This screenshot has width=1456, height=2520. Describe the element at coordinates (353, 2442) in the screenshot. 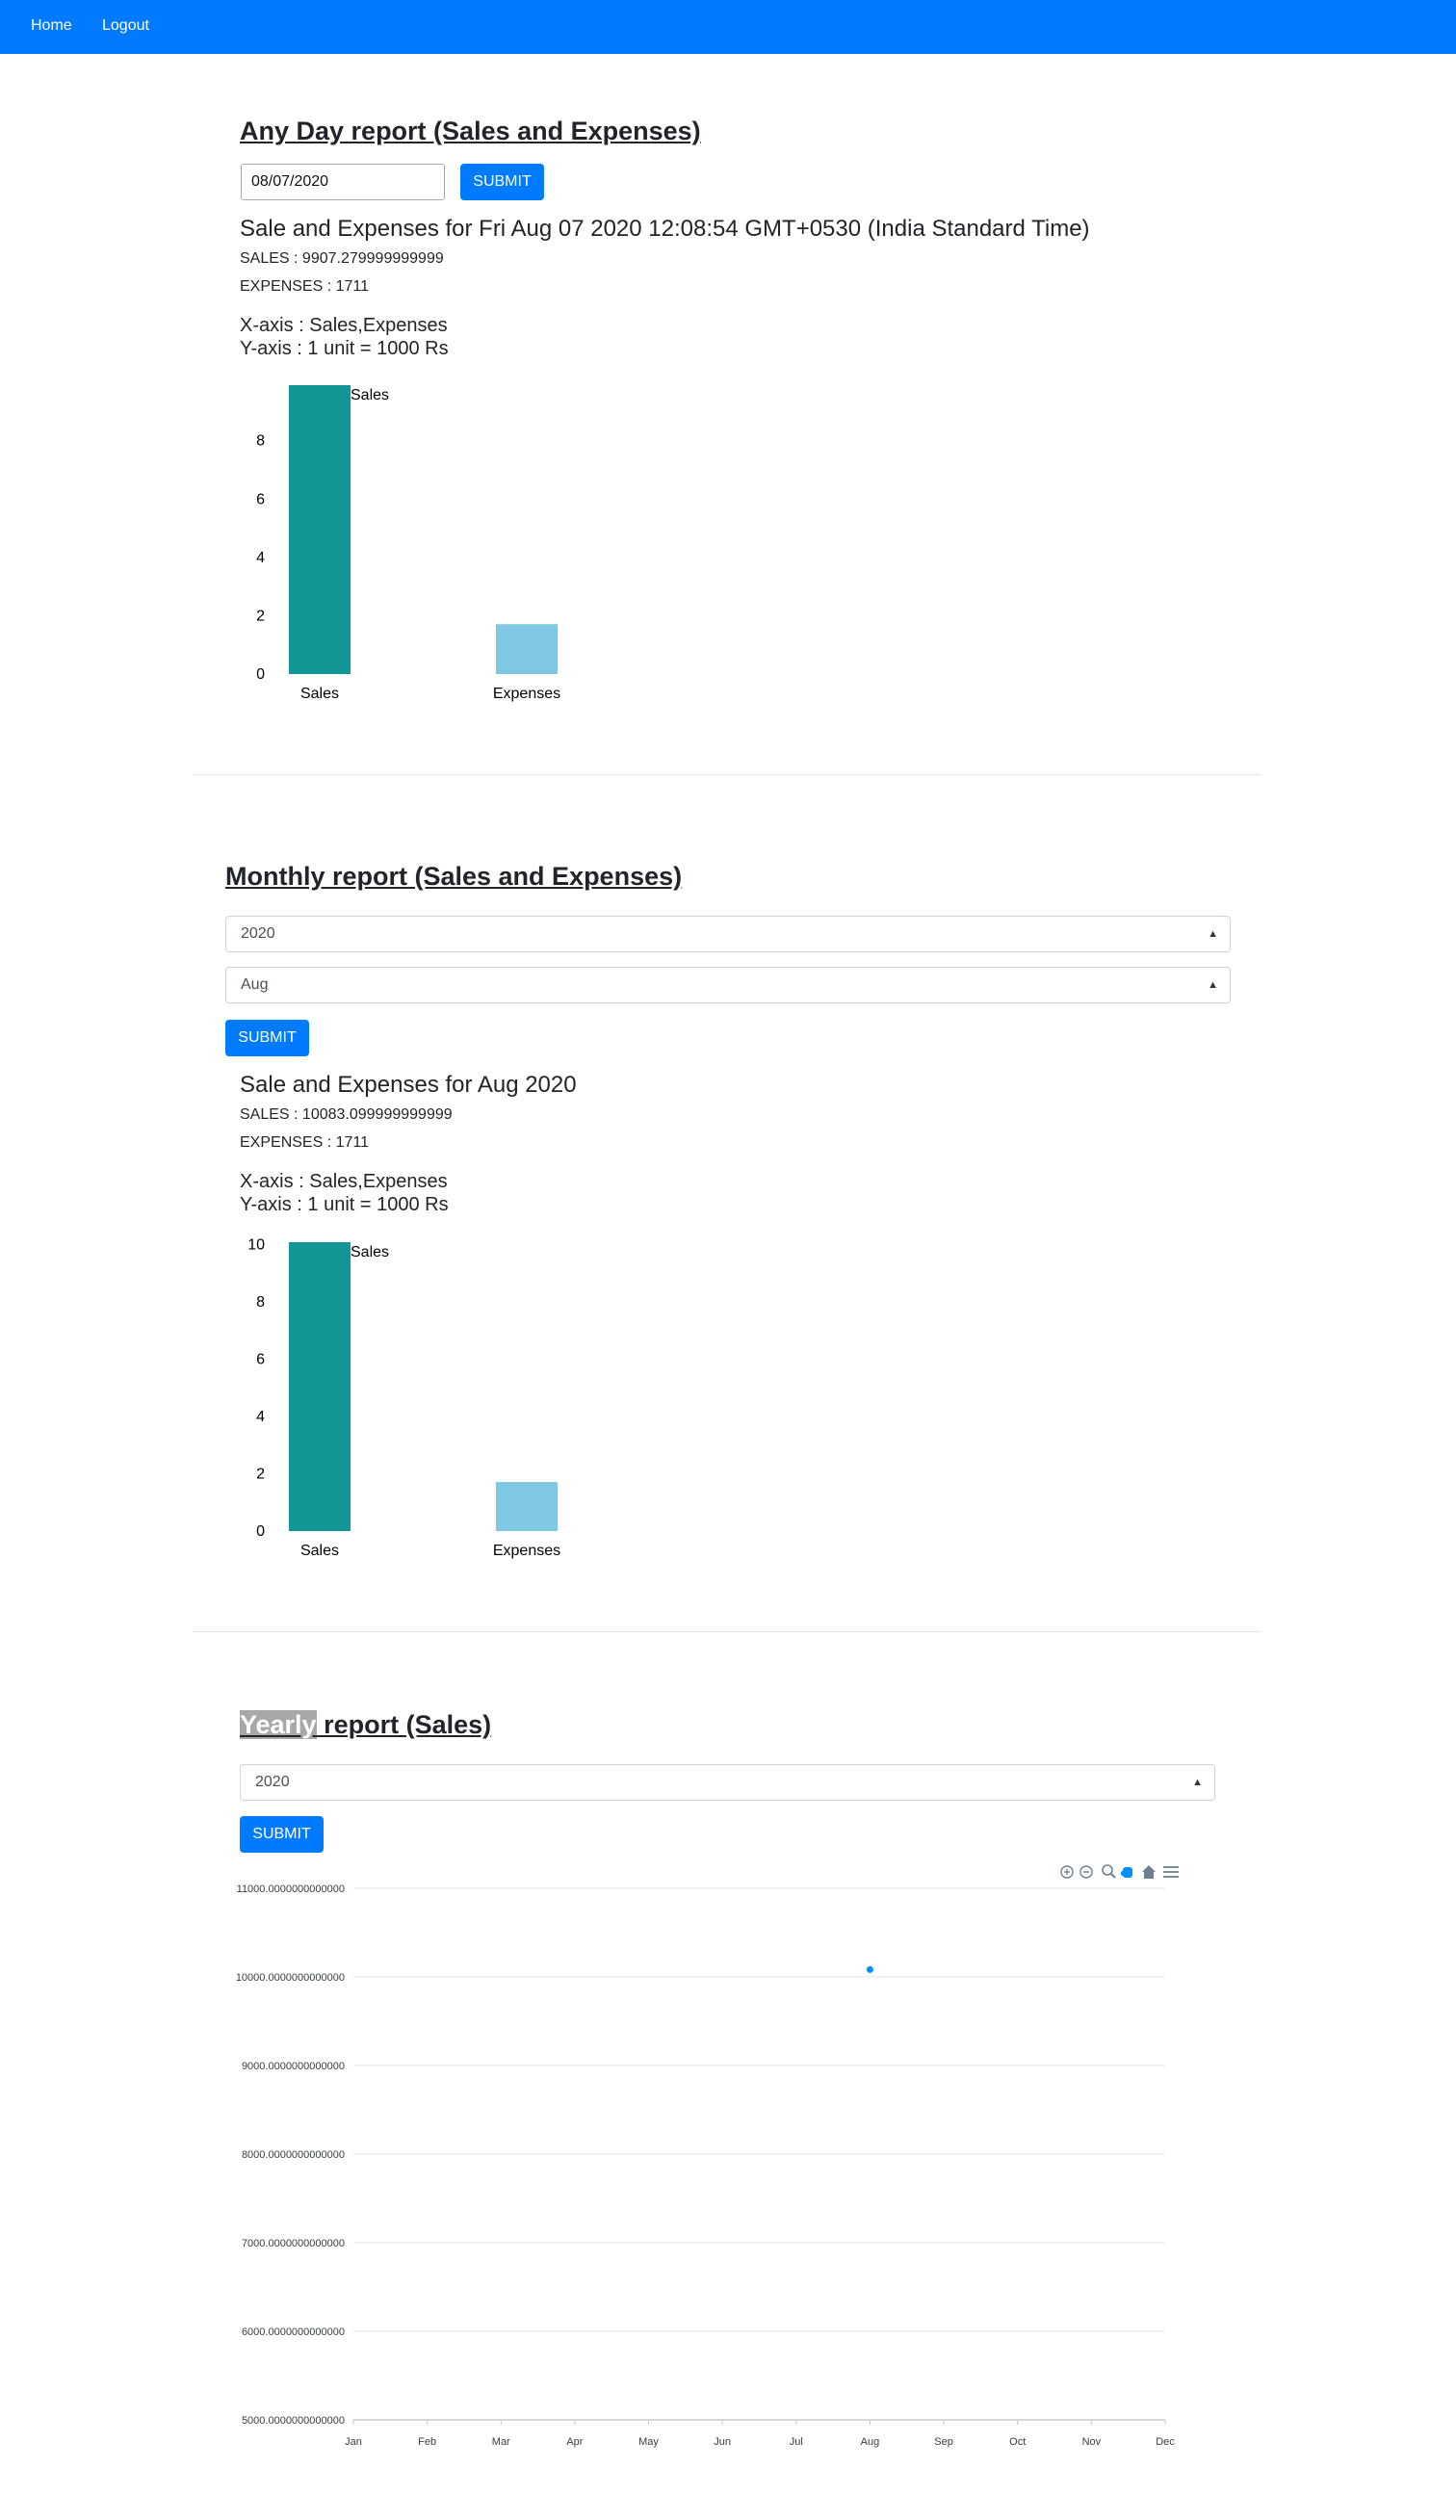

I see `yearly-xtick-label: Jan` at that location.